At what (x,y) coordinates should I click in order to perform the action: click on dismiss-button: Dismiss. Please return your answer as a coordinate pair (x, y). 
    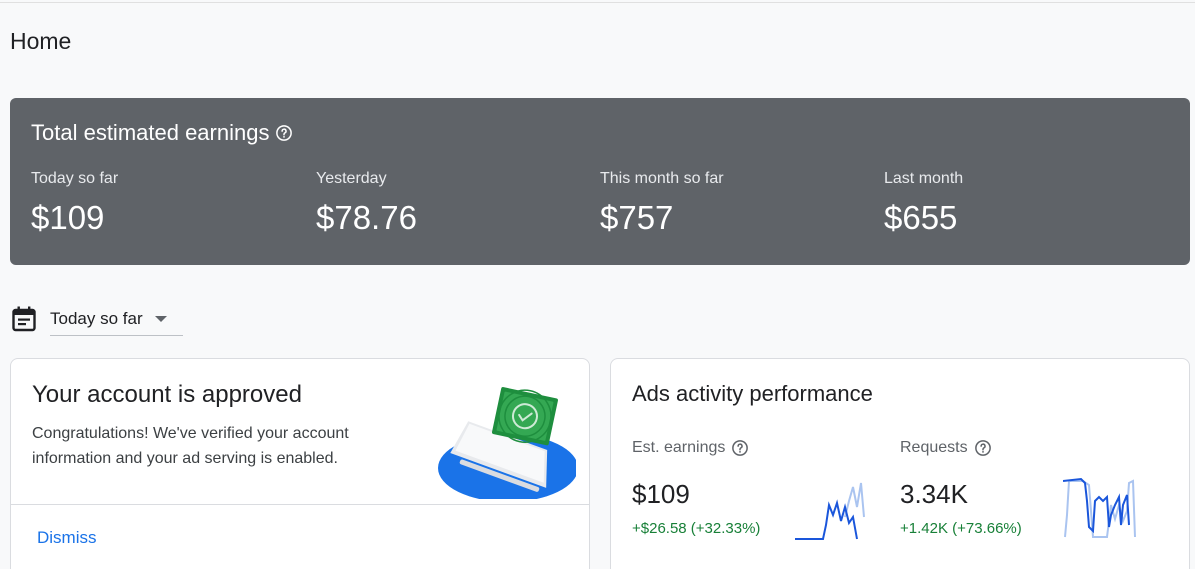
    Looking at the image, I should click on (67, 538).